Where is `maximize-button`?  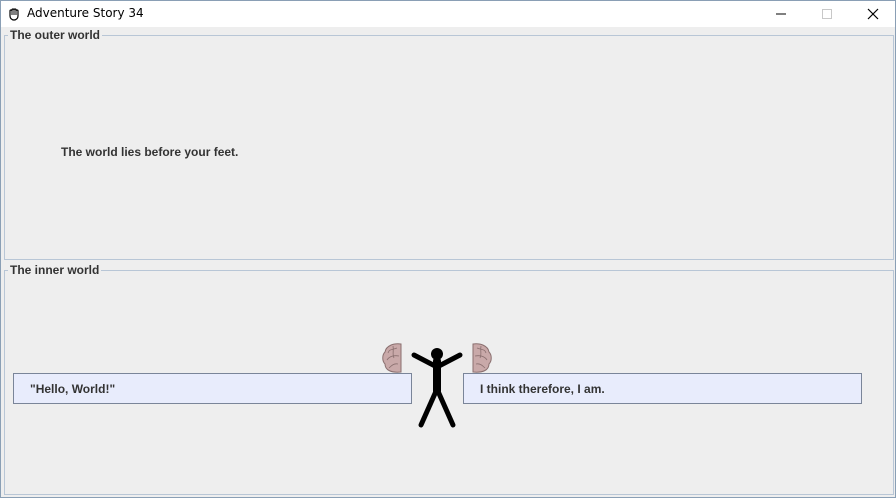 maximize-button is located at coordinates (827, 14).